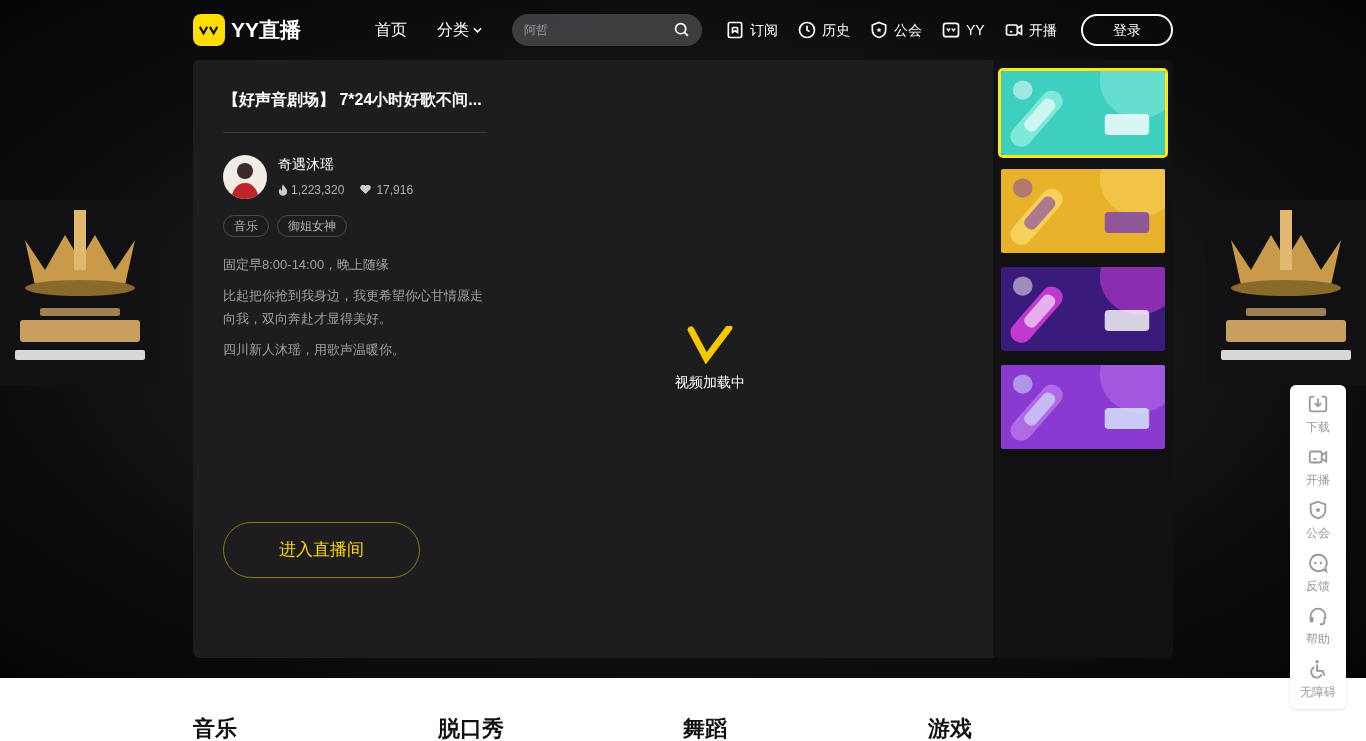 The height and width of the screenshot is (741, 1366). What do you see at coordinates (1127, 30) in the screenshot?
I see `login-button: 登录` at bounding box center [1127, 30].